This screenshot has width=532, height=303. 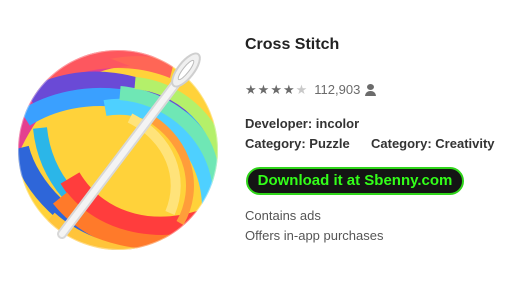 I want to click on rating-row: ★ ★ ★ ★ ★ 112,903, so click(x=311, y=89).